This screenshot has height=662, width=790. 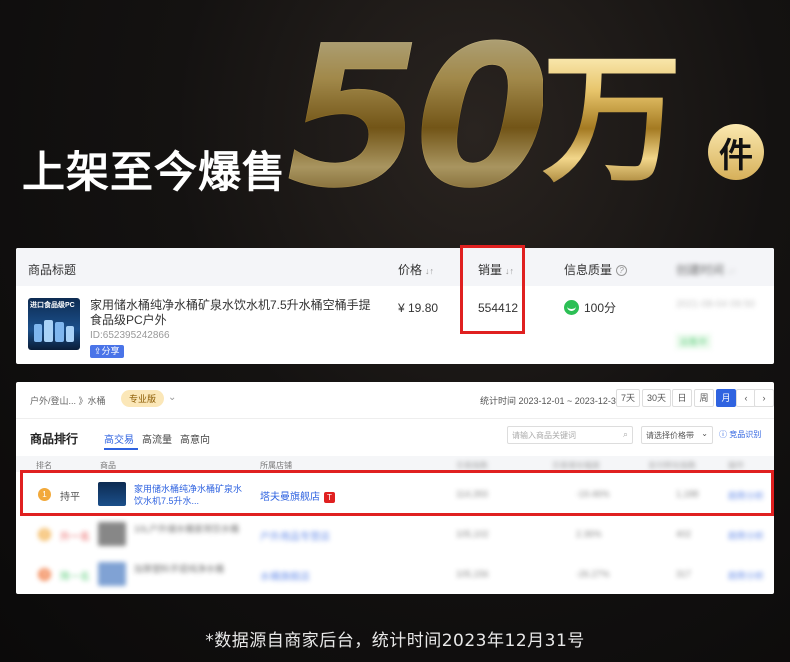 I want to click on row-product-title: 加厚塑料手提纯净水桶, so click(x=189, y=569).